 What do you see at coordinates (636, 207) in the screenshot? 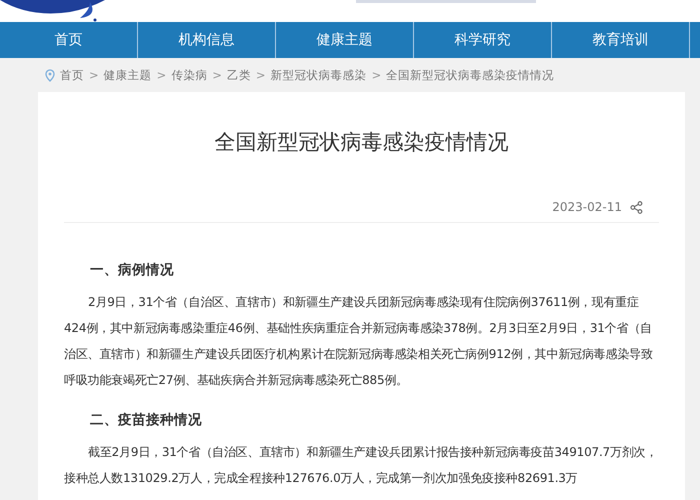
I see `share-icon` at bounding box center [636, 207].